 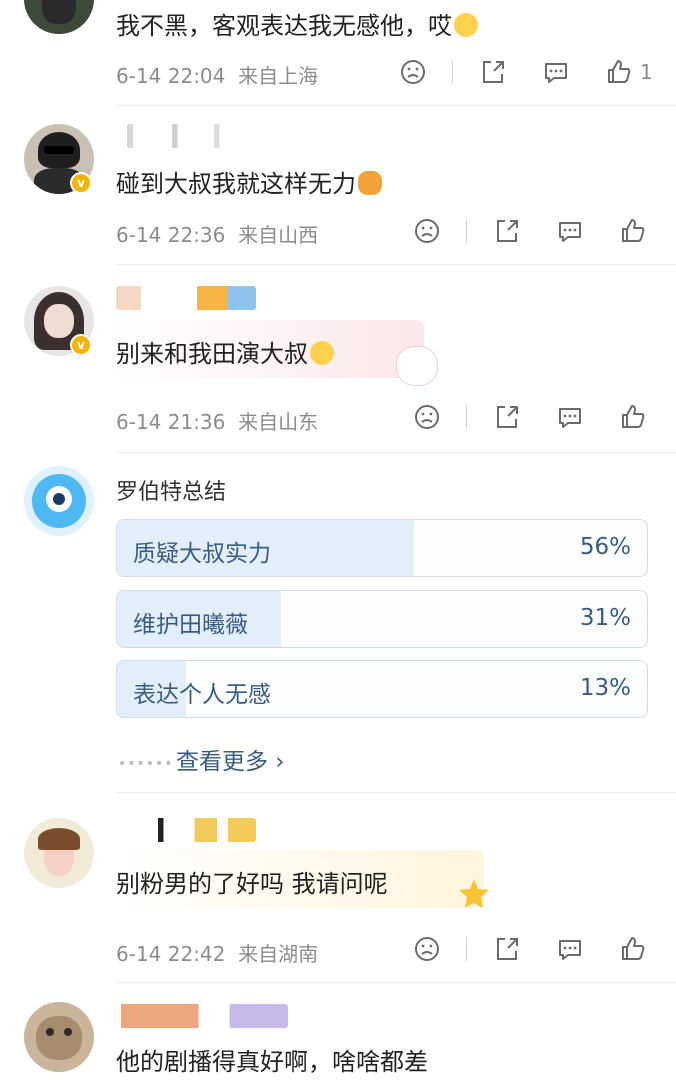 What do you see at coordinates (278, 76) in the screenshot?
I see `comment-location: 来自上海` at bounding box center [278, 76].